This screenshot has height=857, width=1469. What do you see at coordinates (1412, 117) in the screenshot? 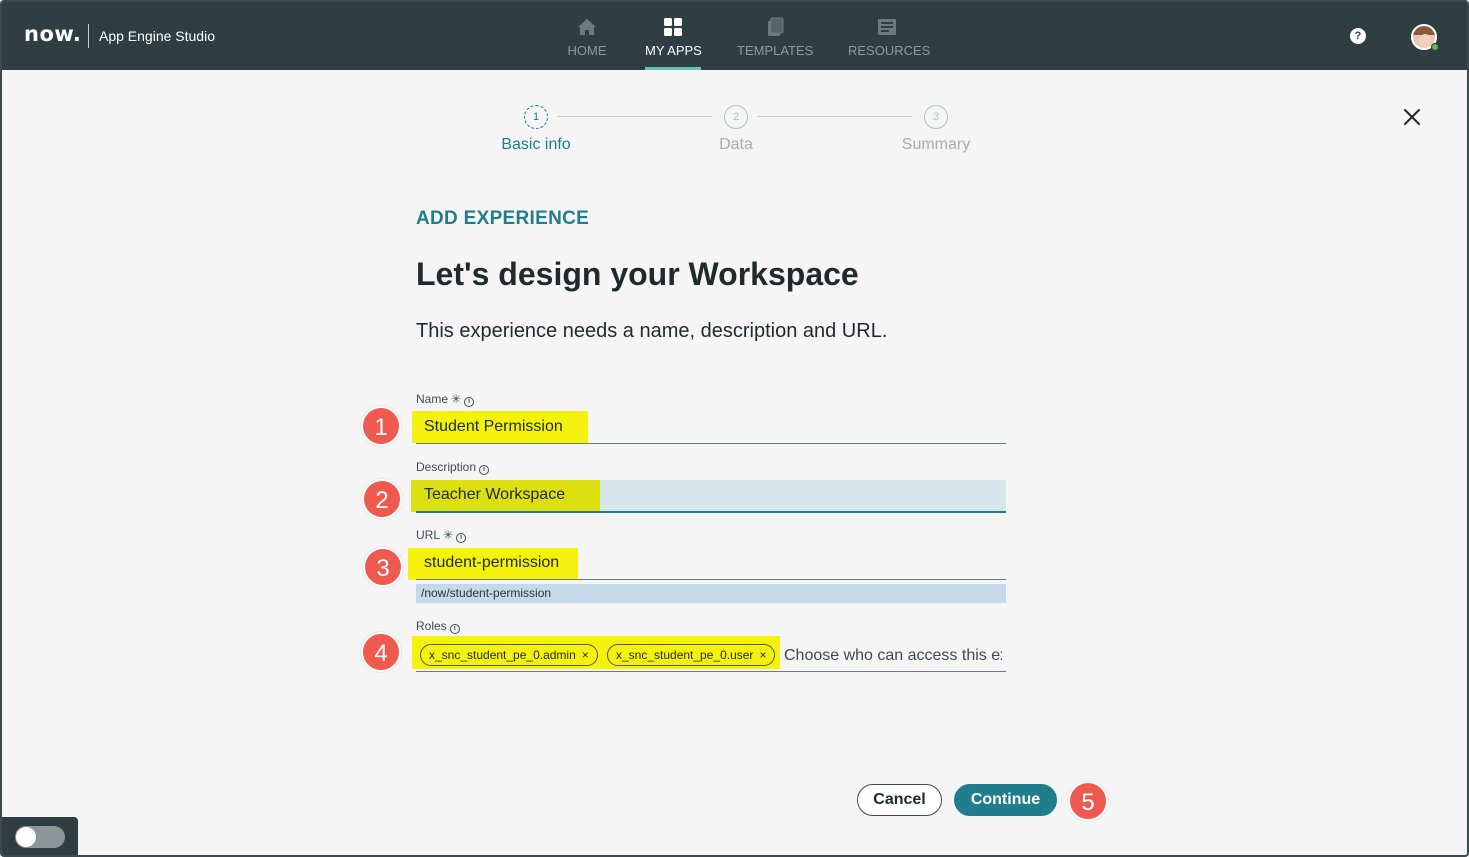
I see `close-icon` at bounding box center [1412, 117].